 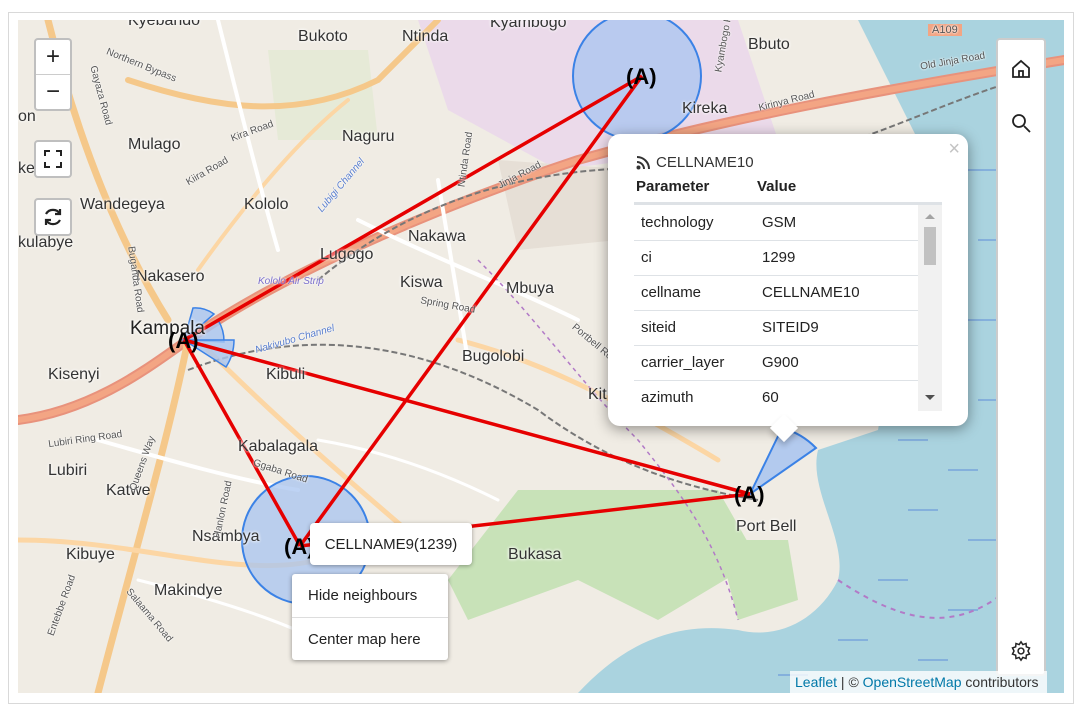 I want to click on value-cell: GSM, so click(x=779, y=222).